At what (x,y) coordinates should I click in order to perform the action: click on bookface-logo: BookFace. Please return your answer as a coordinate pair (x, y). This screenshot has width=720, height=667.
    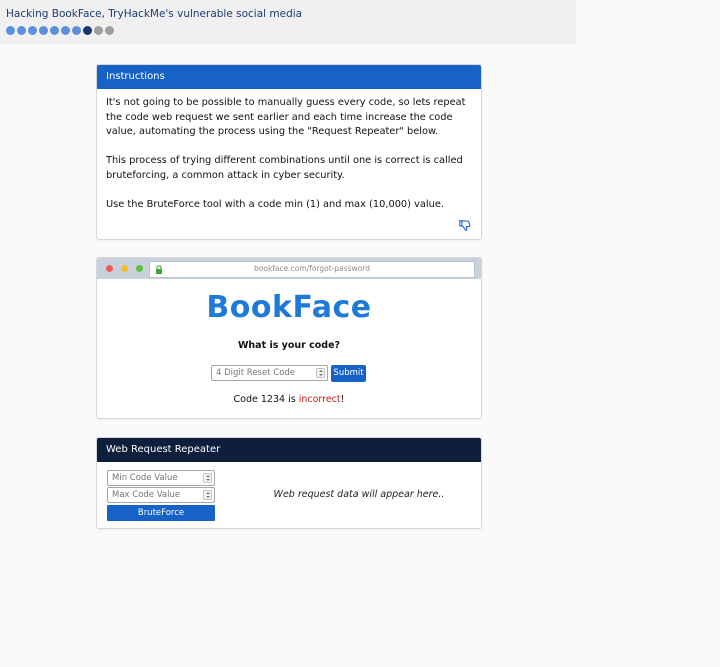
    Looking at the image, I should click on (289, 307).